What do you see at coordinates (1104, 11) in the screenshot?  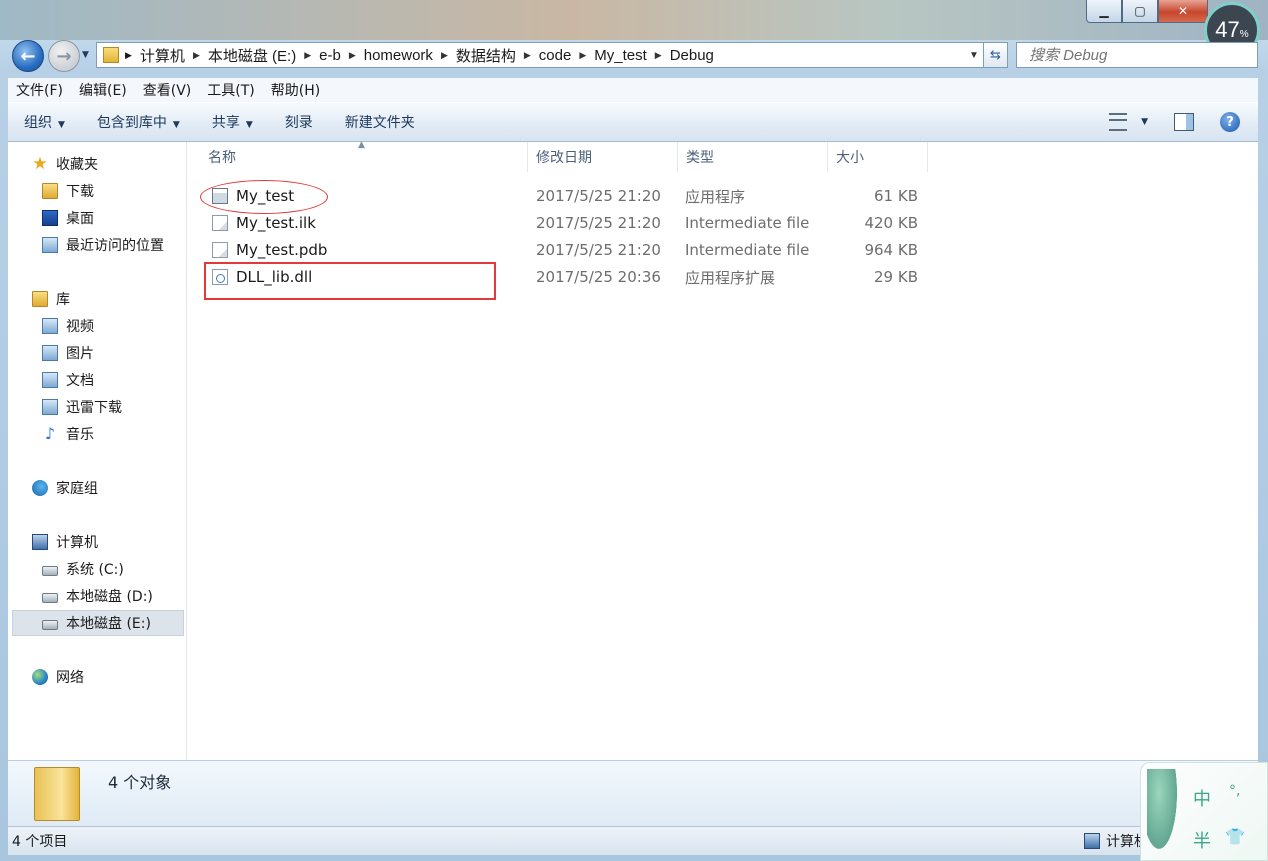 I see `minimize-button: ▁` at bounding box center [1104, 11].